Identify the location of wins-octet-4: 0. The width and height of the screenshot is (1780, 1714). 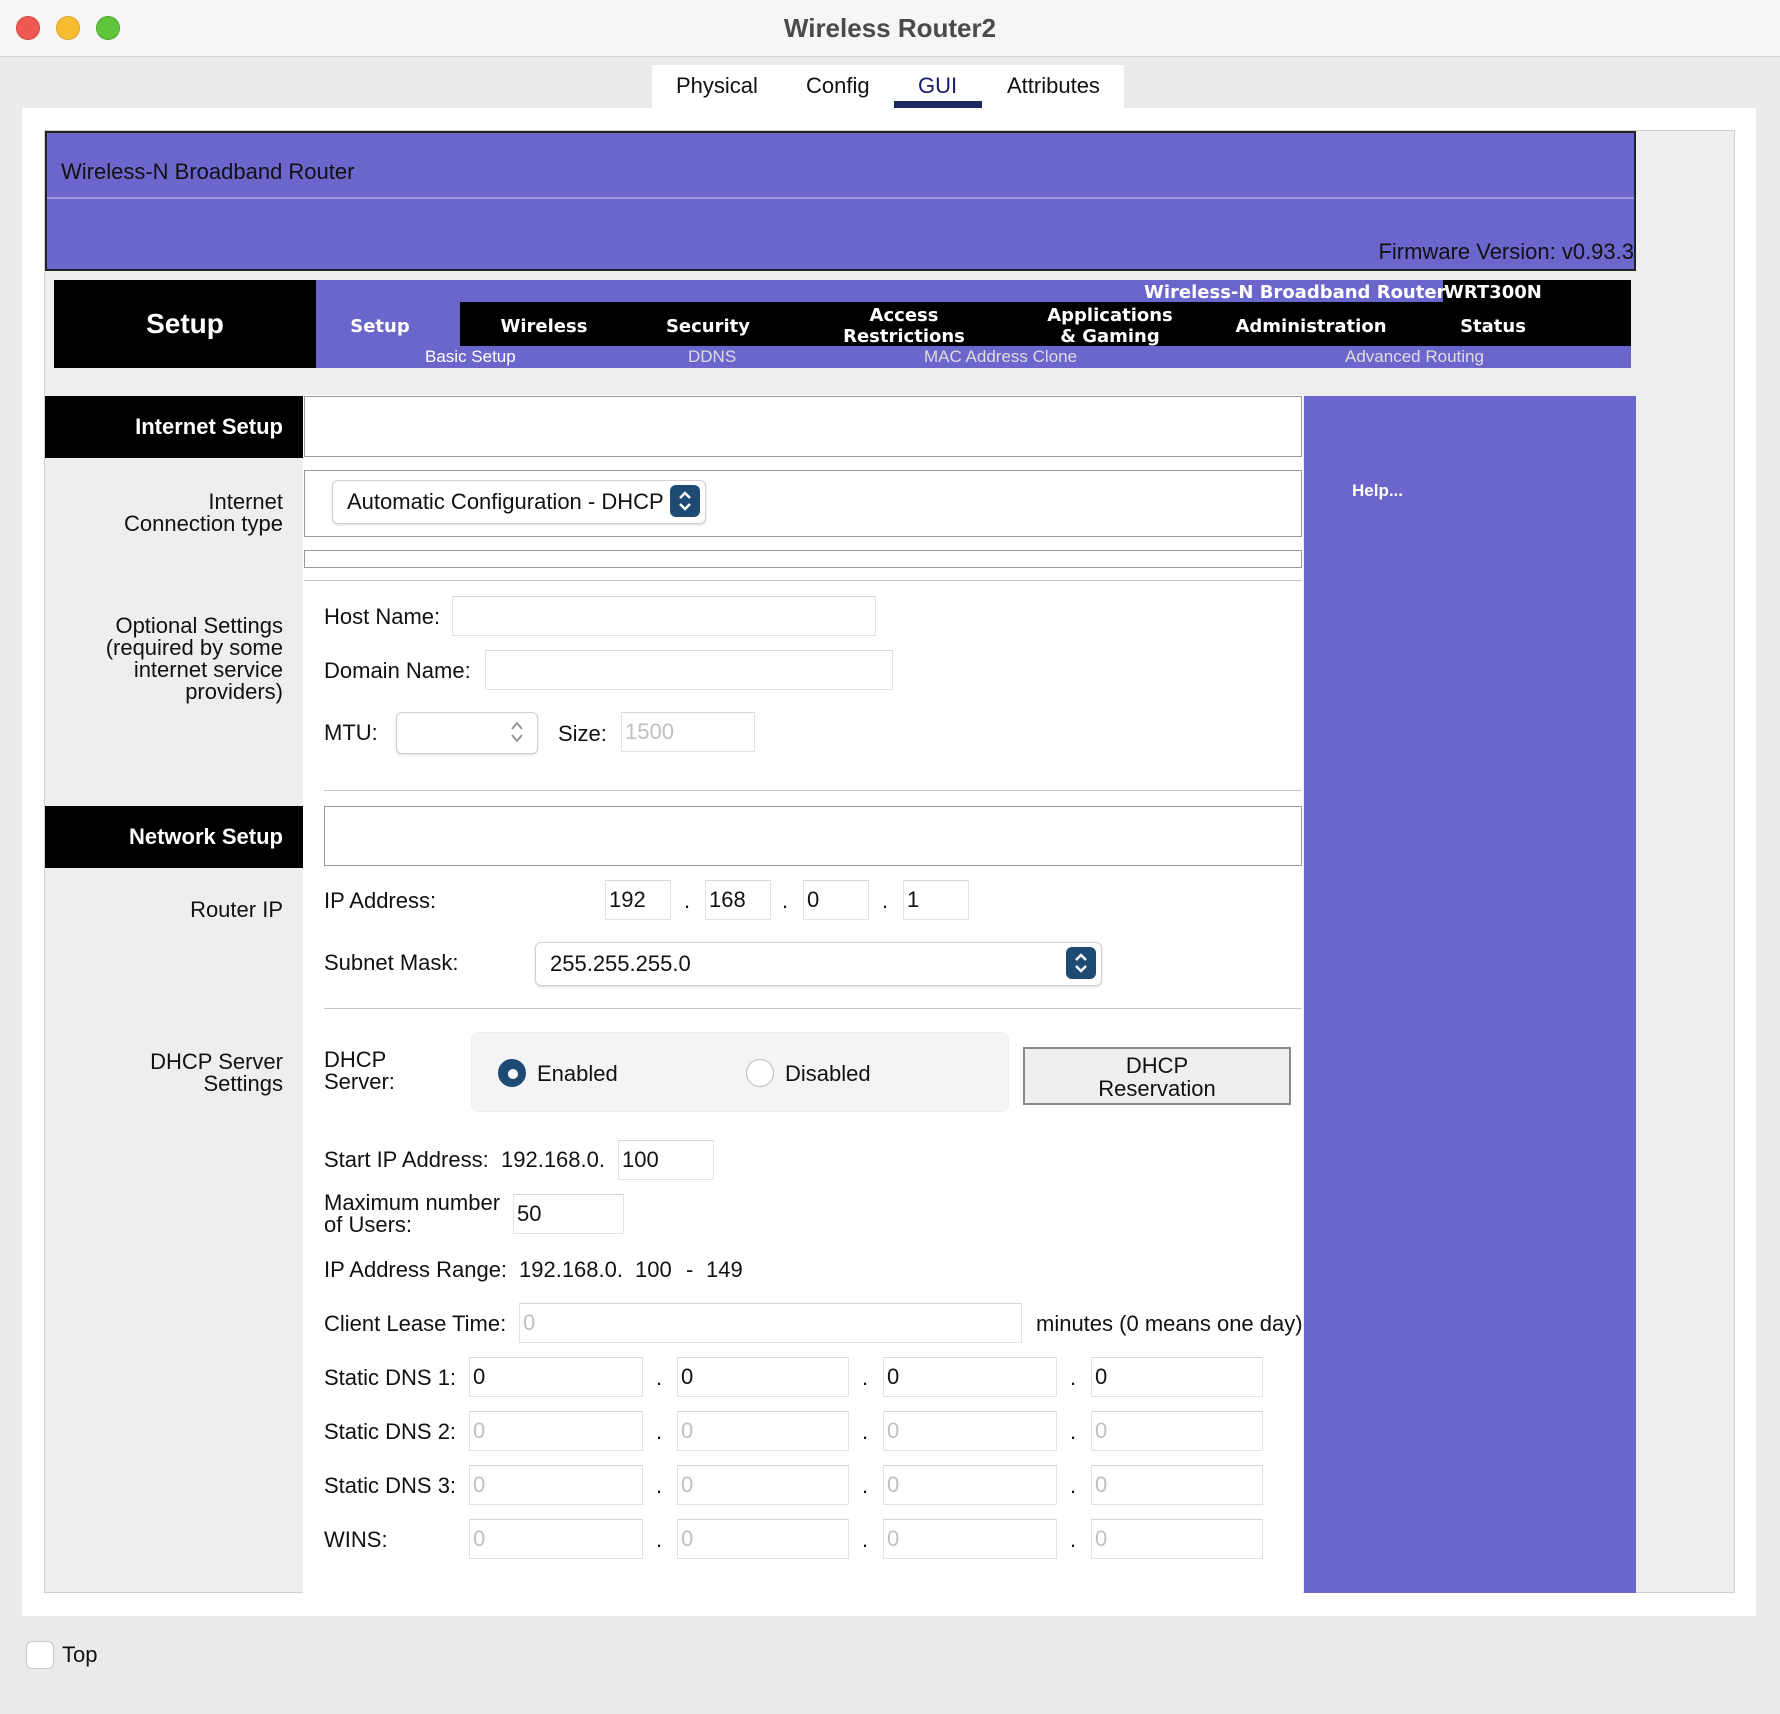
(1177, 1539).